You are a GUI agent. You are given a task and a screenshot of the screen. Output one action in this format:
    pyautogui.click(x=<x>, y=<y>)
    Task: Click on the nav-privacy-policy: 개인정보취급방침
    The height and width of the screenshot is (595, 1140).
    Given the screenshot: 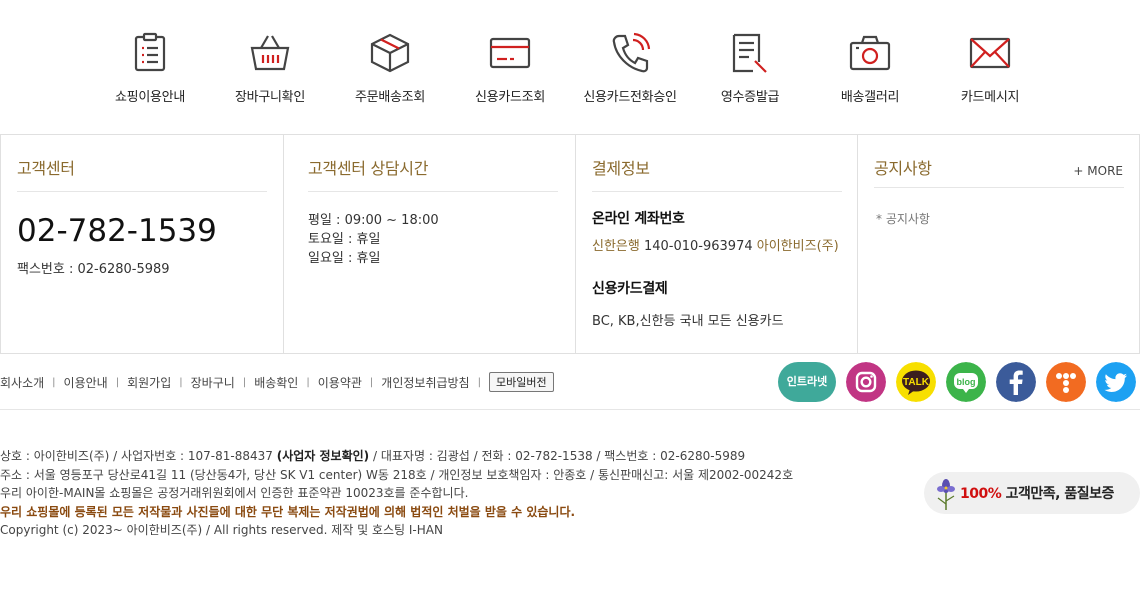 What is the action you would take?
    pyautogui.click(x=425, y=382)
    